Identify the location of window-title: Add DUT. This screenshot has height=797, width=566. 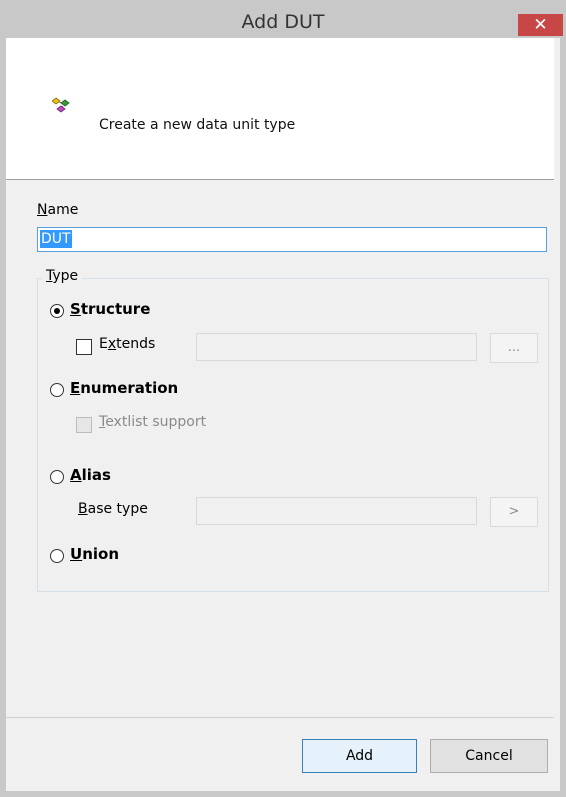
(283, 22).